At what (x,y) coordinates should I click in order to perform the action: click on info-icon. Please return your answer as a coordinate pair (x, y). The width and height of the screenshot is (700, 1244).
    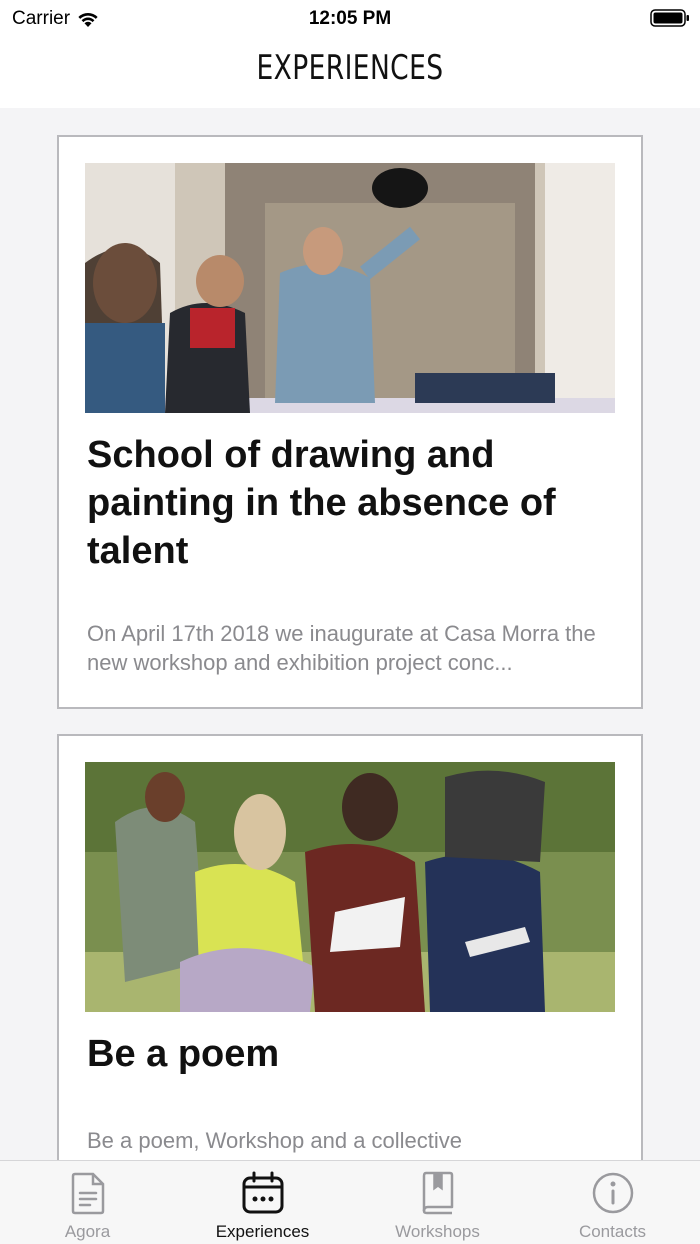
    Looking at the image, I should click on (613, 1193).